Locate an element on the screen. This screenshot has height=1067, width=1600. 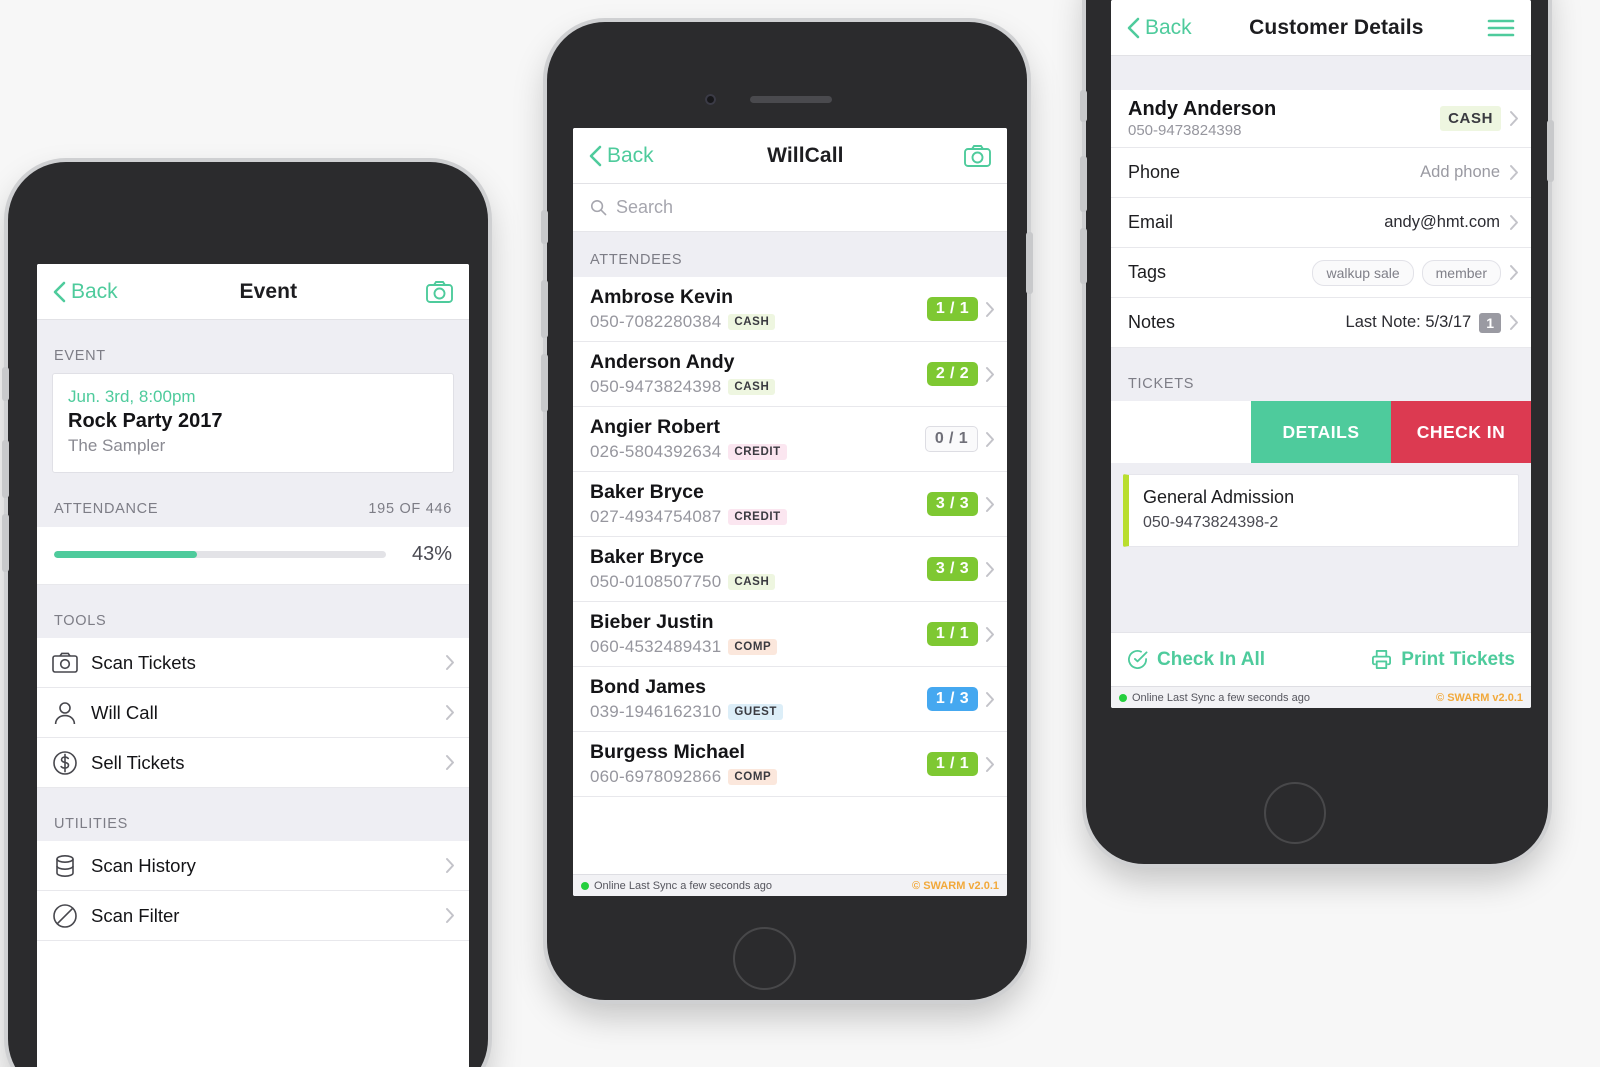
search-bar: Search is located at coordinates (790, 208).